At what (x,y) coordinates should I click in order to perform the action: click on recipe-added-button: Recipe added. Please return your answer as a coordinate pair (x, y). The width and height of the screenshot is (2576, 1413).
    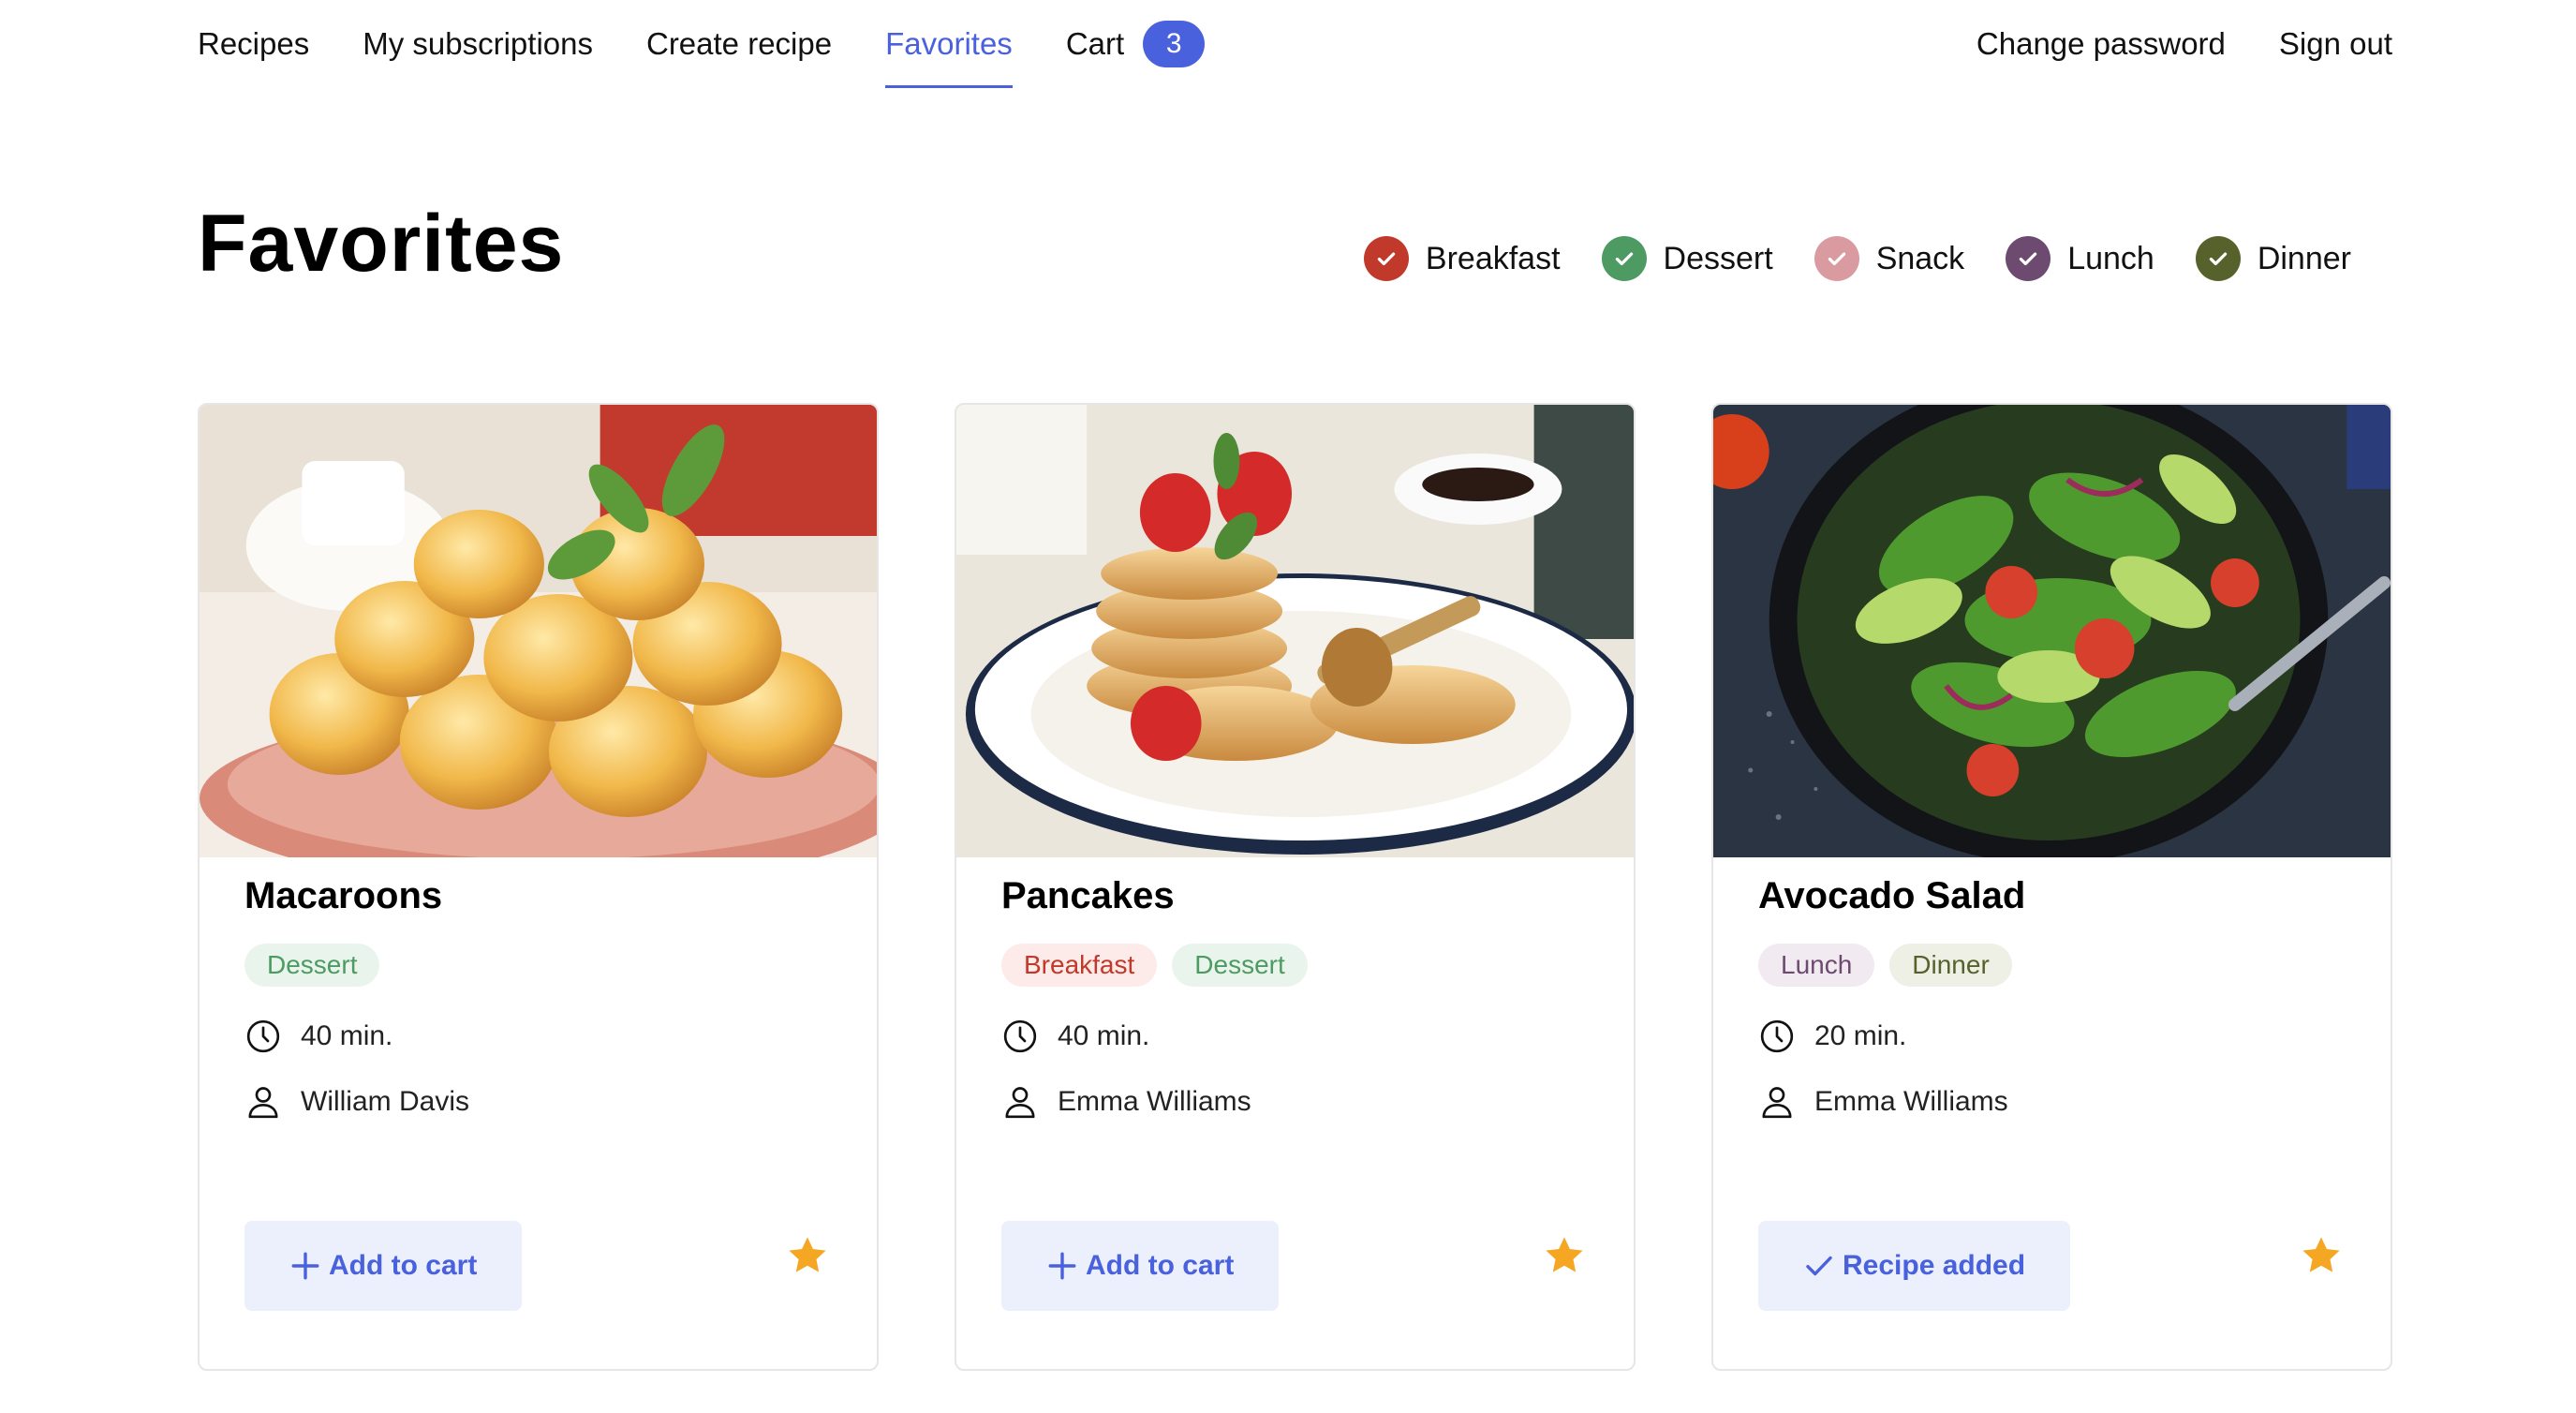
    Looking at the image, I should click on (1914, 1266).